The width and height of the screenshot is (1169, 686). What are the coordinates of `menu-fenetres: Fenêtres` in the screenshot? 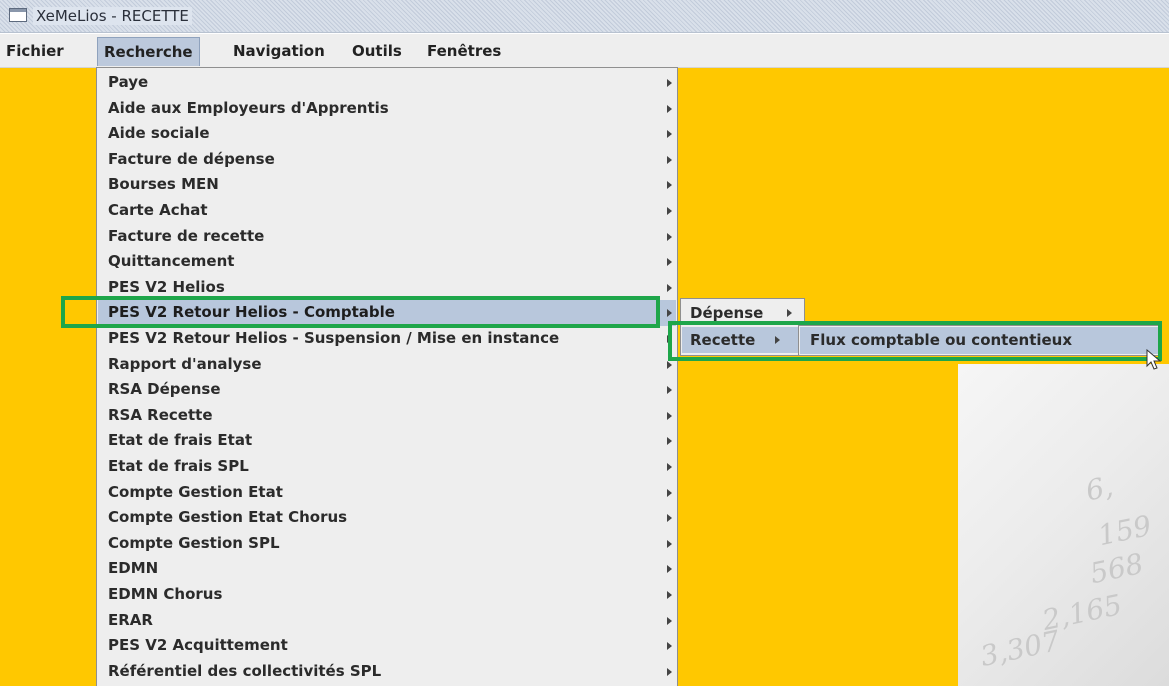 It's located at (464, 51).